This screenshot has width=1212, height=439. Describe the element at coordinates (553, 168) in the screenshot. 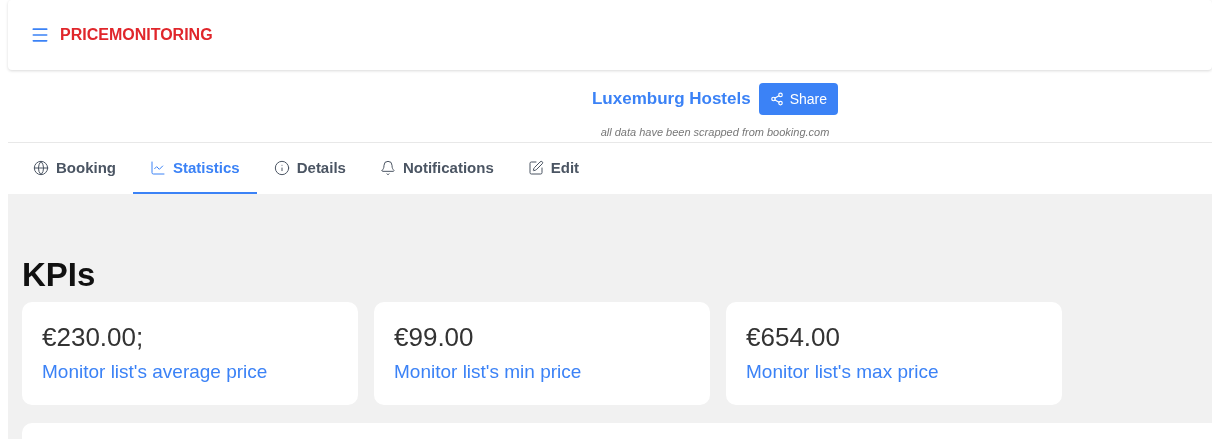

I see `tab: Edit` at that location.